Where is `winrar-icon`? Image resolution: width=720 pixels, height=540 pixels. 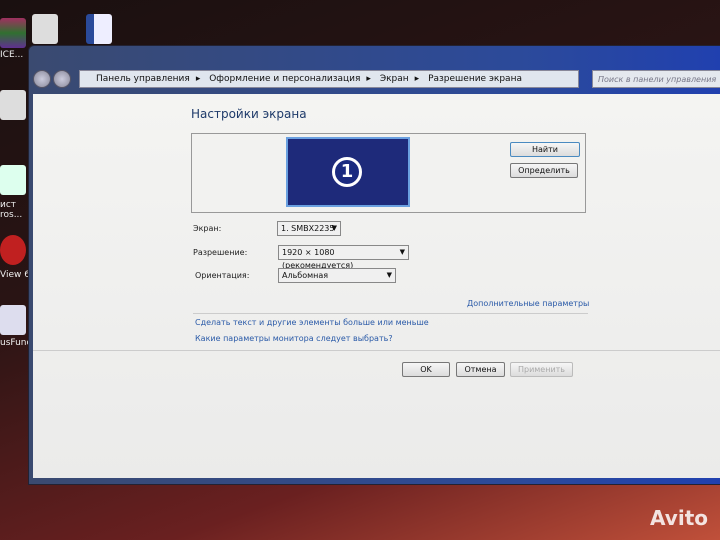 winrar-icon is located at coordinates (13, 33).